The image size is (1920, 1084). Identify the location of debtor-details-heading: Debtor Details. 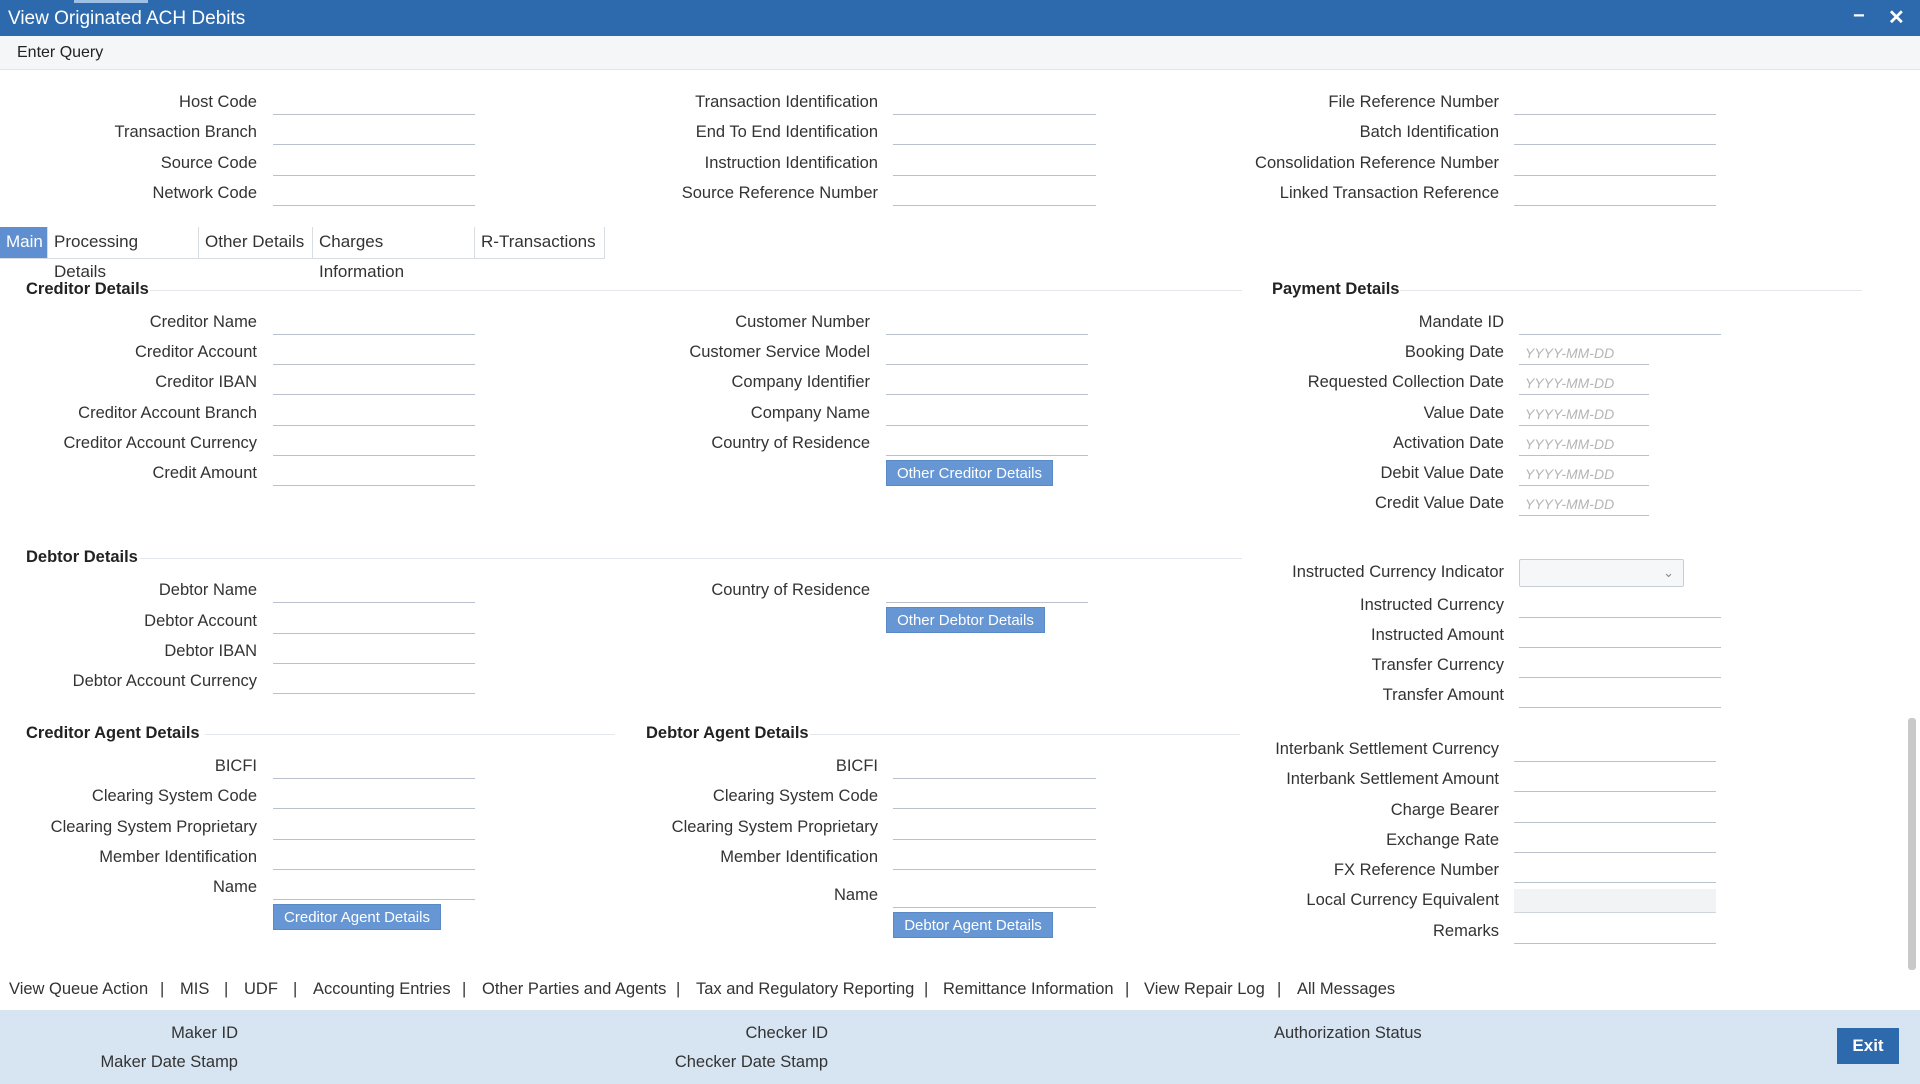
(82, 557).